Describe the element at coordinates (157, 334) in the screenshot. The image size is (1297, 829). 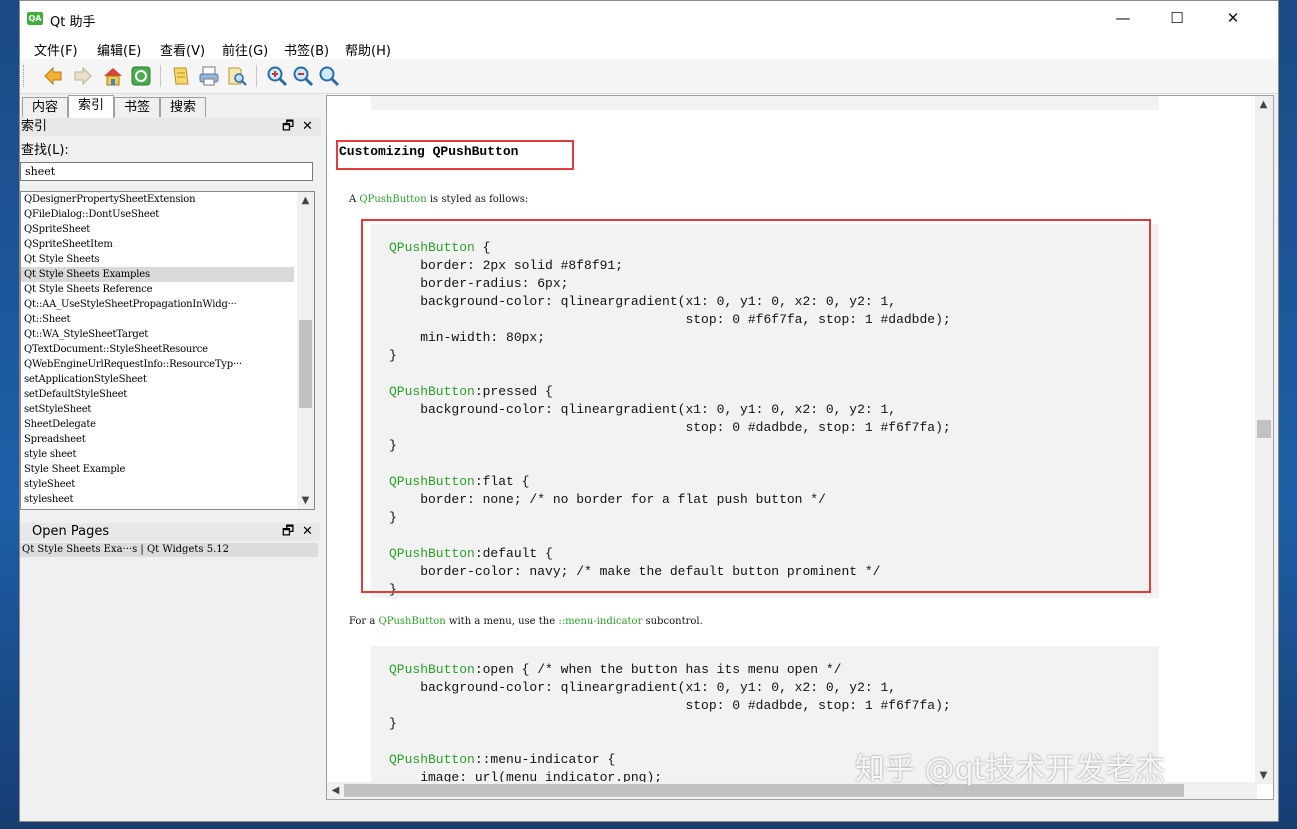
I see `index-list-item: Qt::WA_StyleSheetTarget` at that location.